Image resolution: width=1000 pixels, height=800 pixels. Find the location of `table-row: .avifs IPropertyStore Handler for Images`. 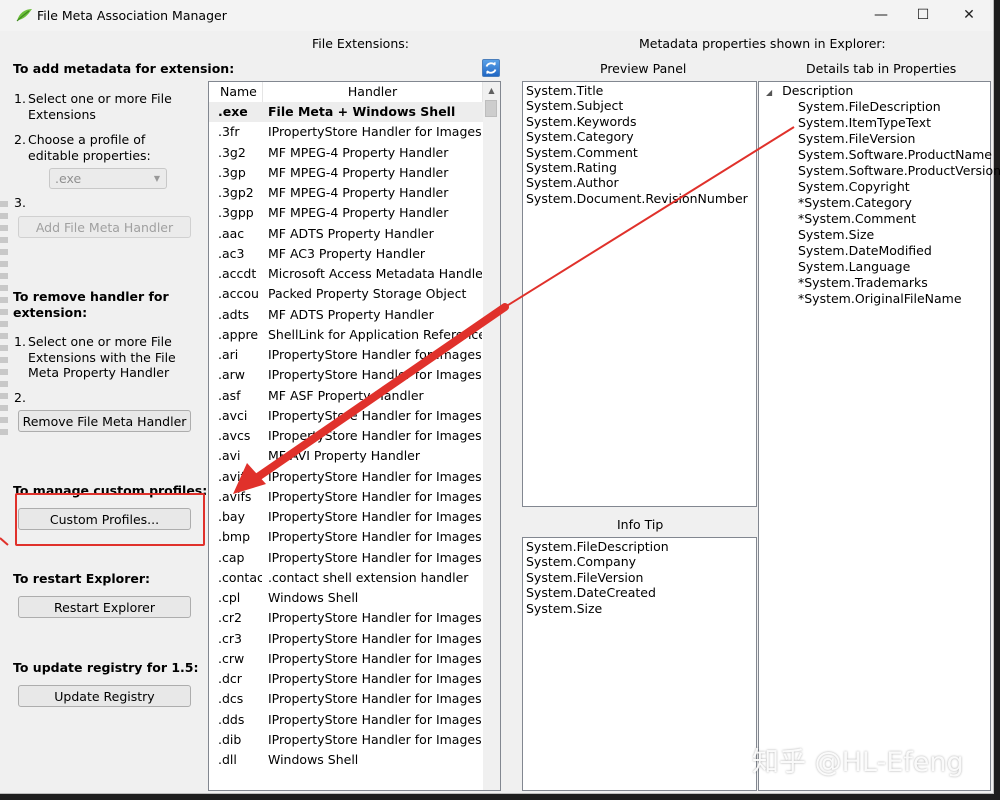

table-row: .avifs IPropertyStore Handler for Images is located at coordinates (346, 497).